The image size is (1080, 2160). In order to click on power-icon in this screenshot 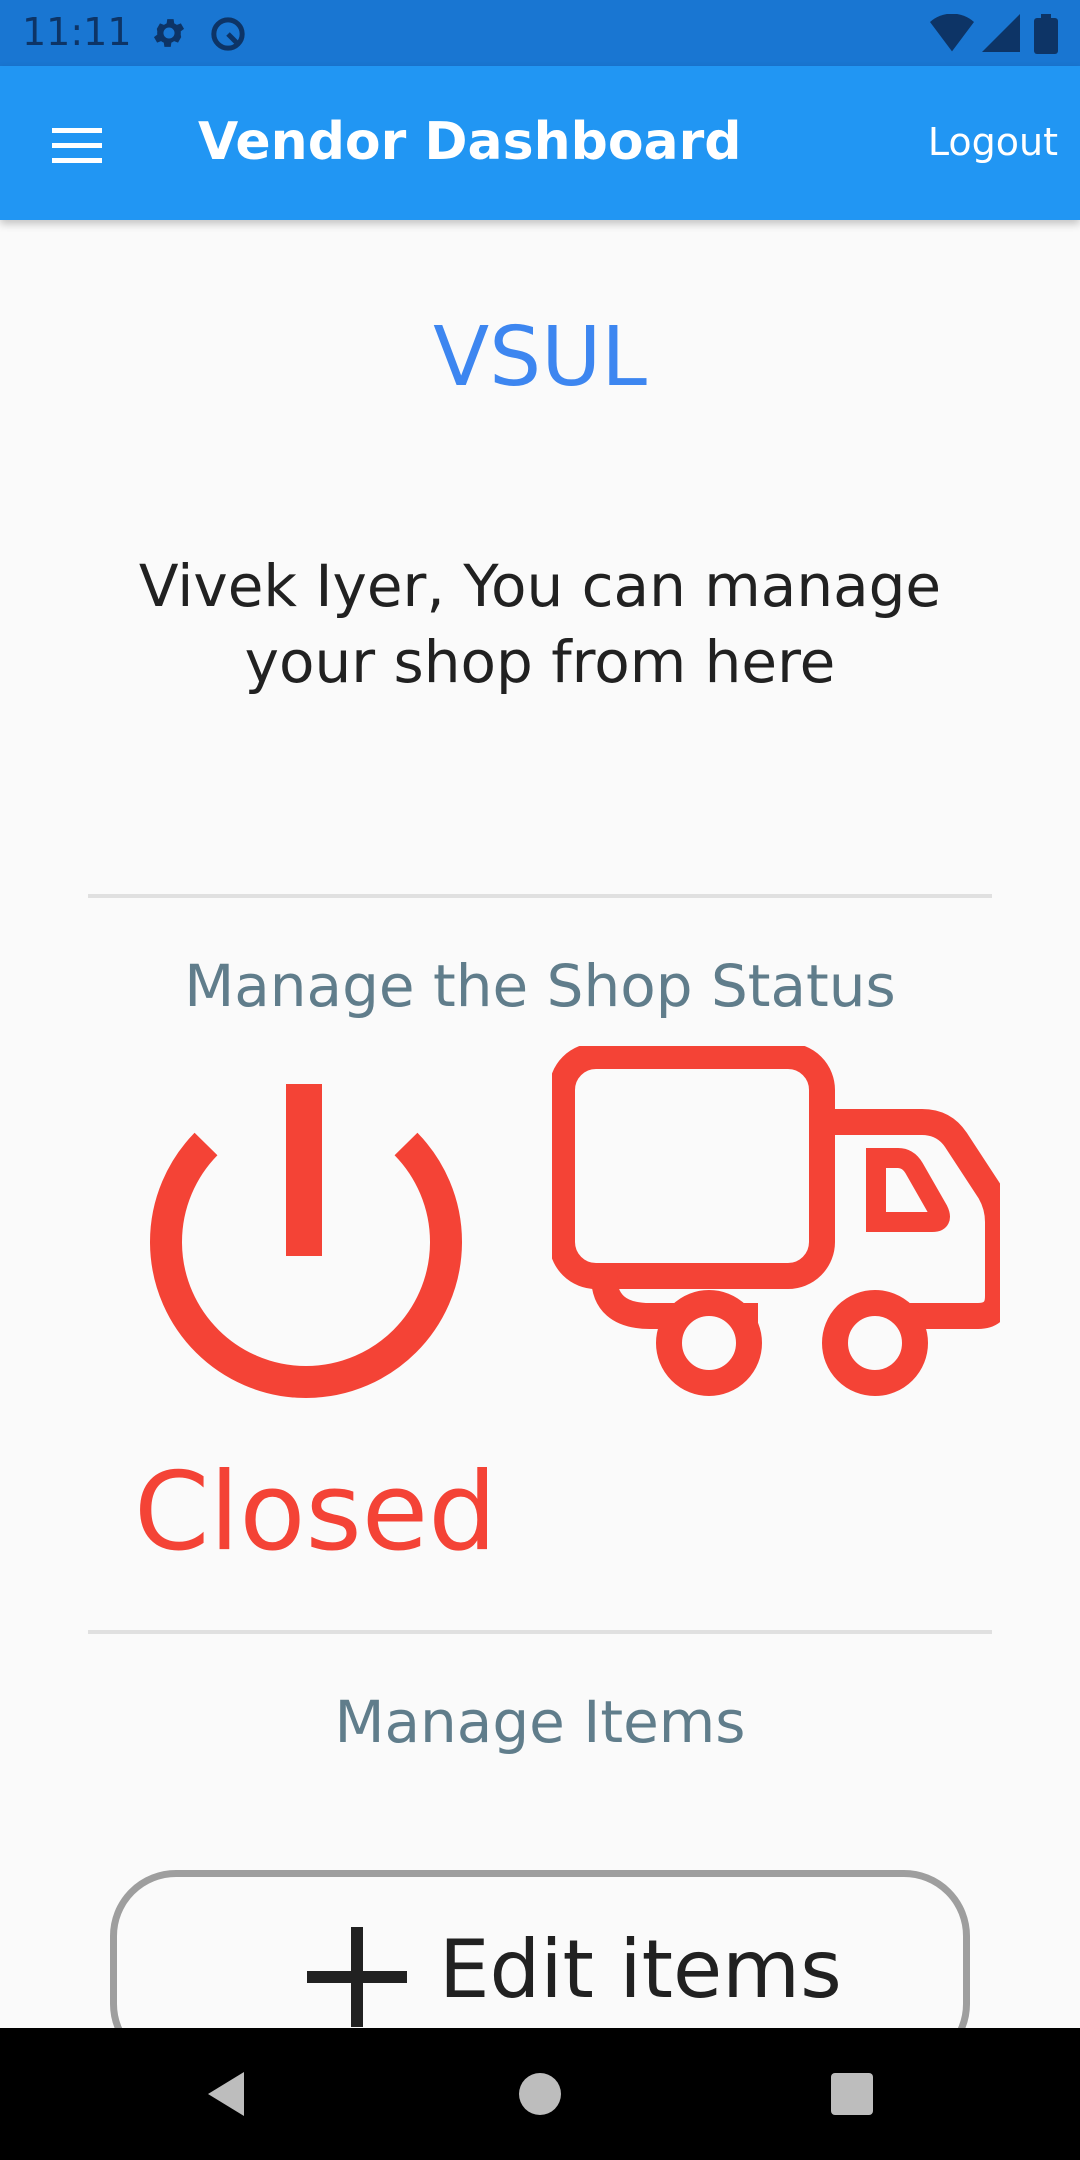, I will do `click(306, 1241)`.